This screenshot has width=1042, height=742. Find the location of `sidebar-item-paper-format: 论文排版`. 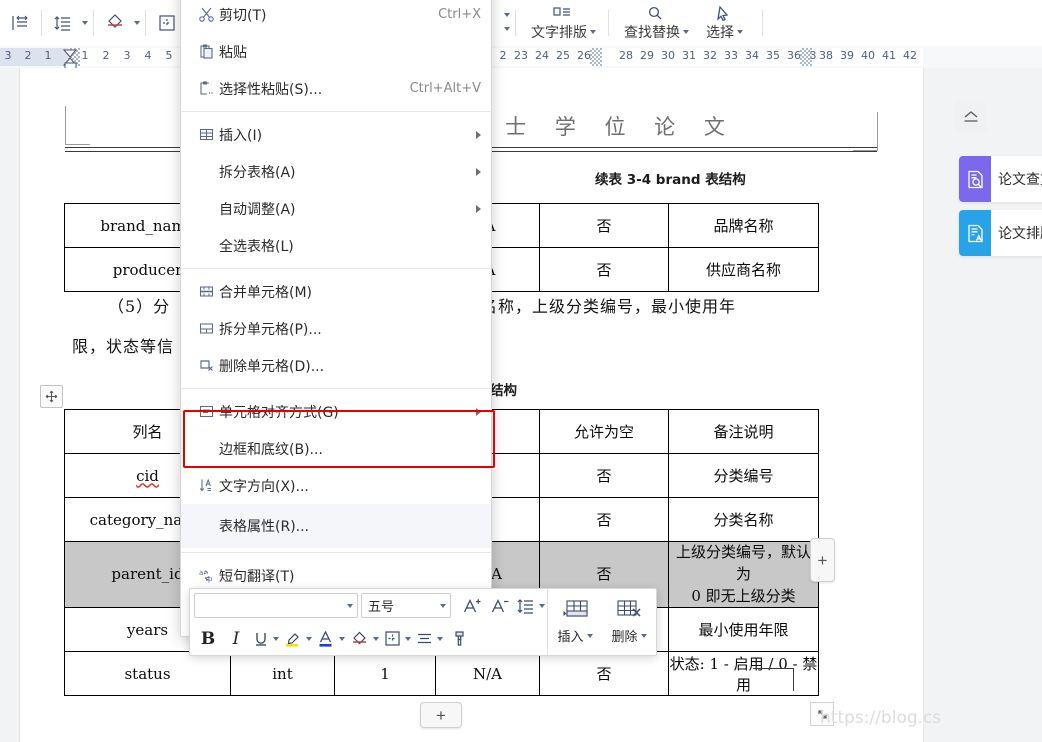

sidebar-item-paper-format: 论文排版 is located at coordinates (1000, 233).